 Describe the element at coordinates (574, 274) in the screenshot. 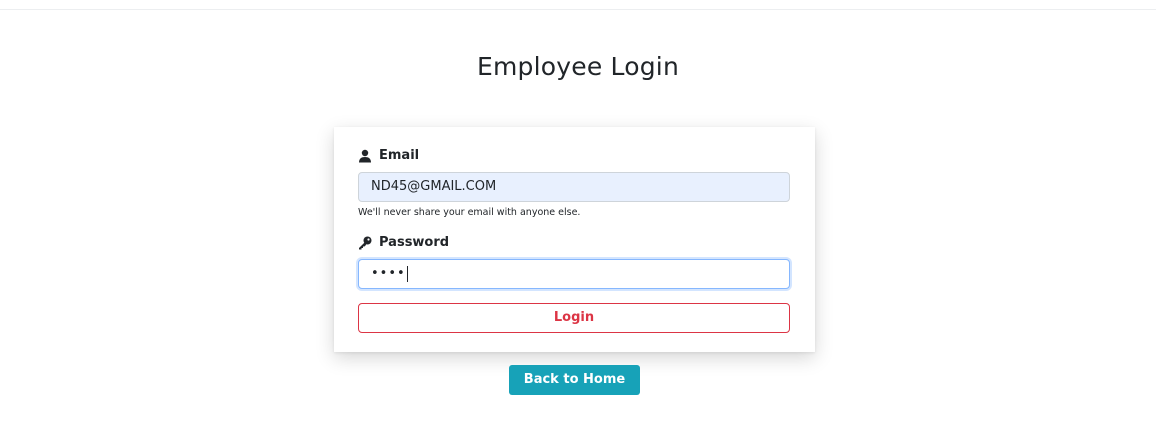

I see `password-field: ••••` at that location.